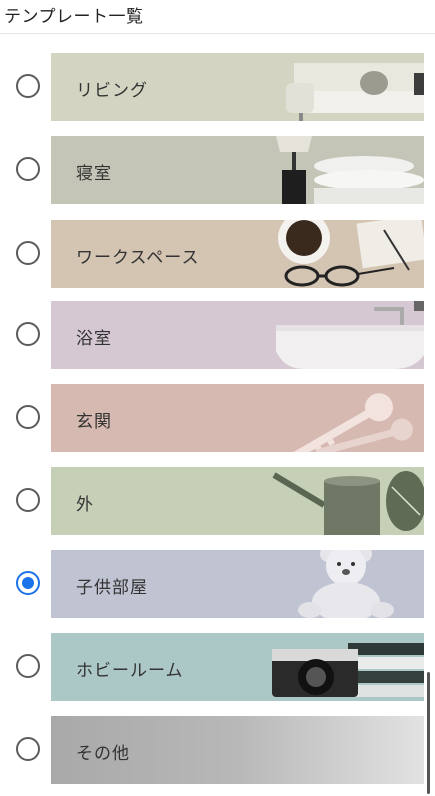 The width and height of the screenshot is (435, 796). What do you see at coordinates (237, 667) in the screenshot?
I see `template-card-hobby-room: ホビールーム` at bounding box center [237, 667].